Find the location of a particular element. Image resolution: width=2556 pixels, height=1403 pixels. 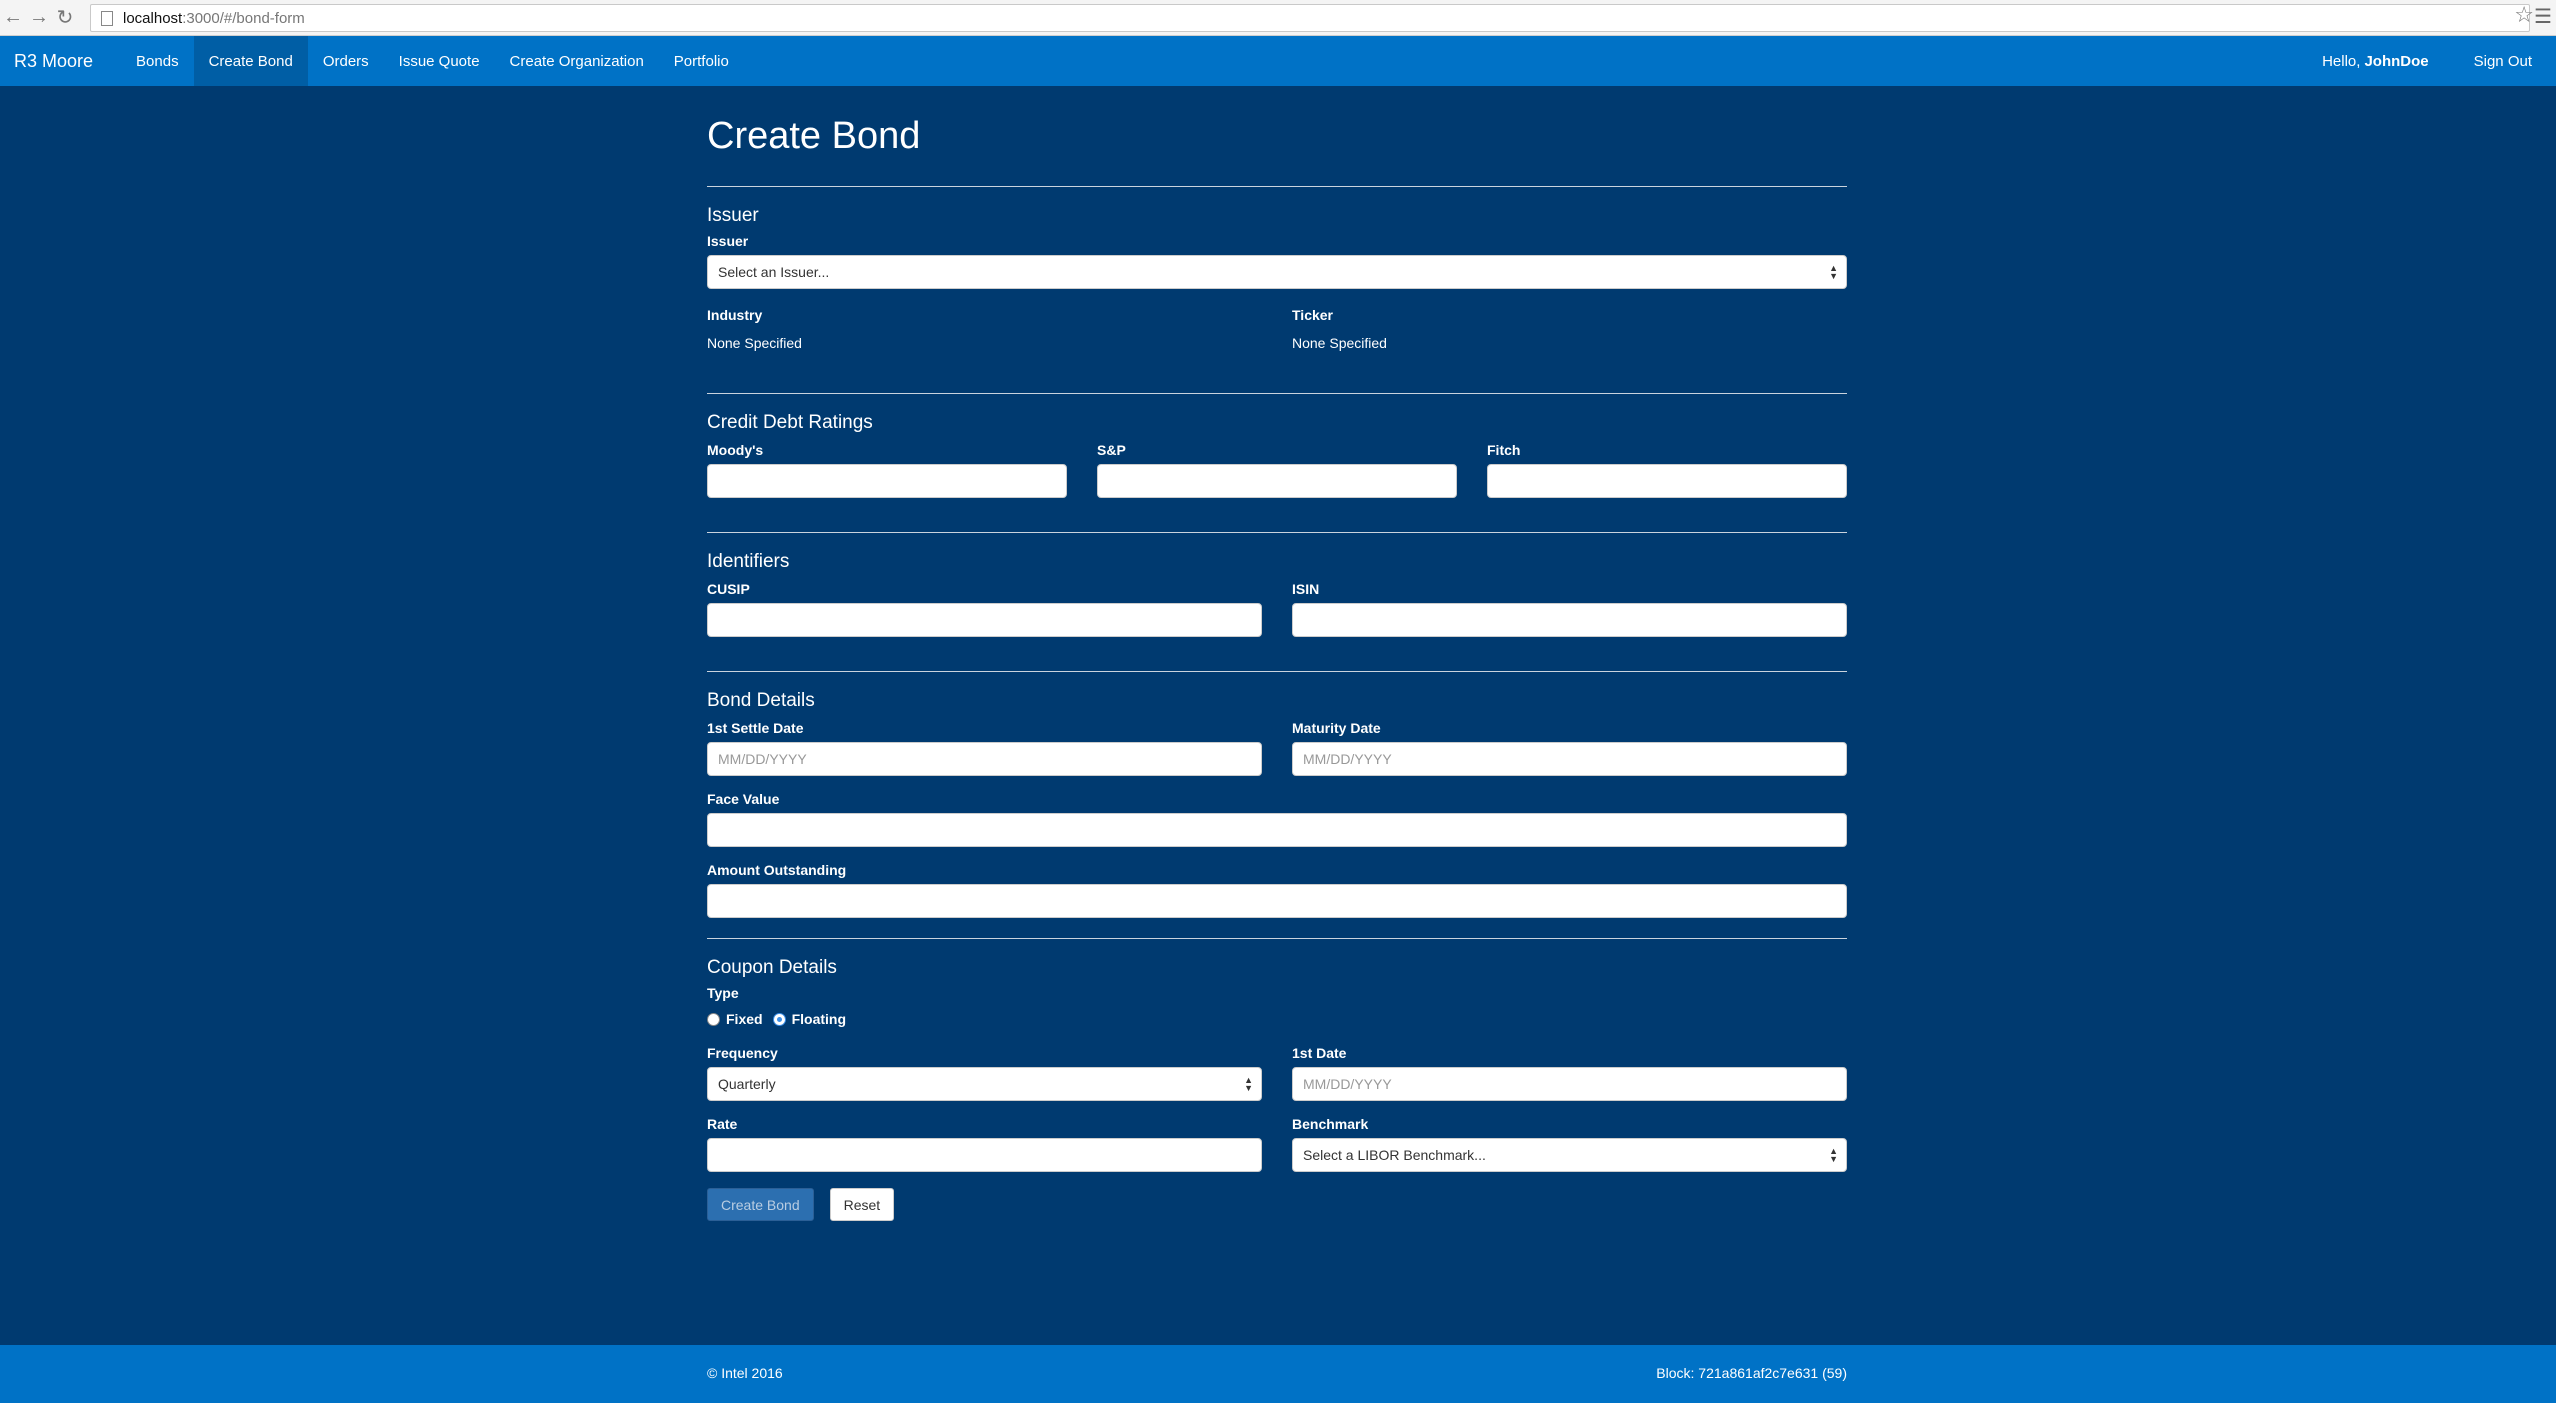

cusip-label: CUSIP is located at coordinates (728, 589).